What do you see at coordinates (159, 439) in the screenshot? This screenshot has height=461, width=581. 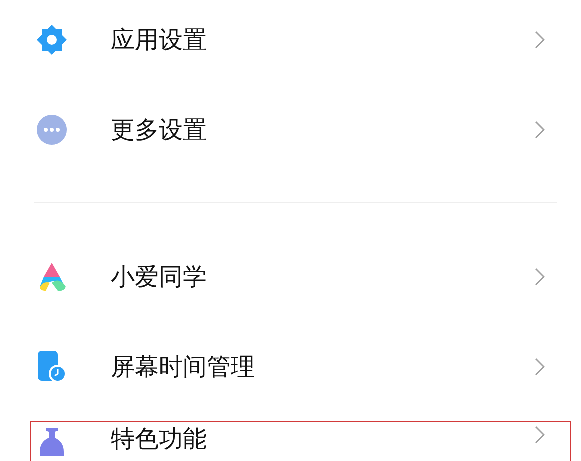 I see `row-label: 特色功能` at bounding box center [159, 439].